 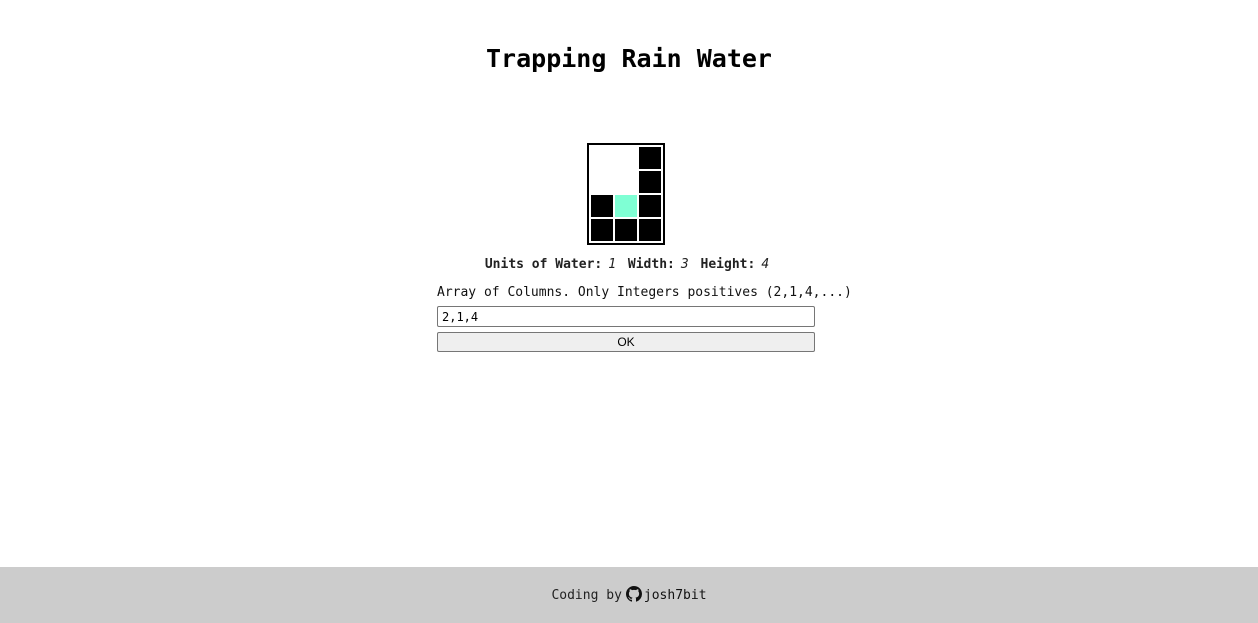 I want to click on water-grid, so click(x=626, y=194).